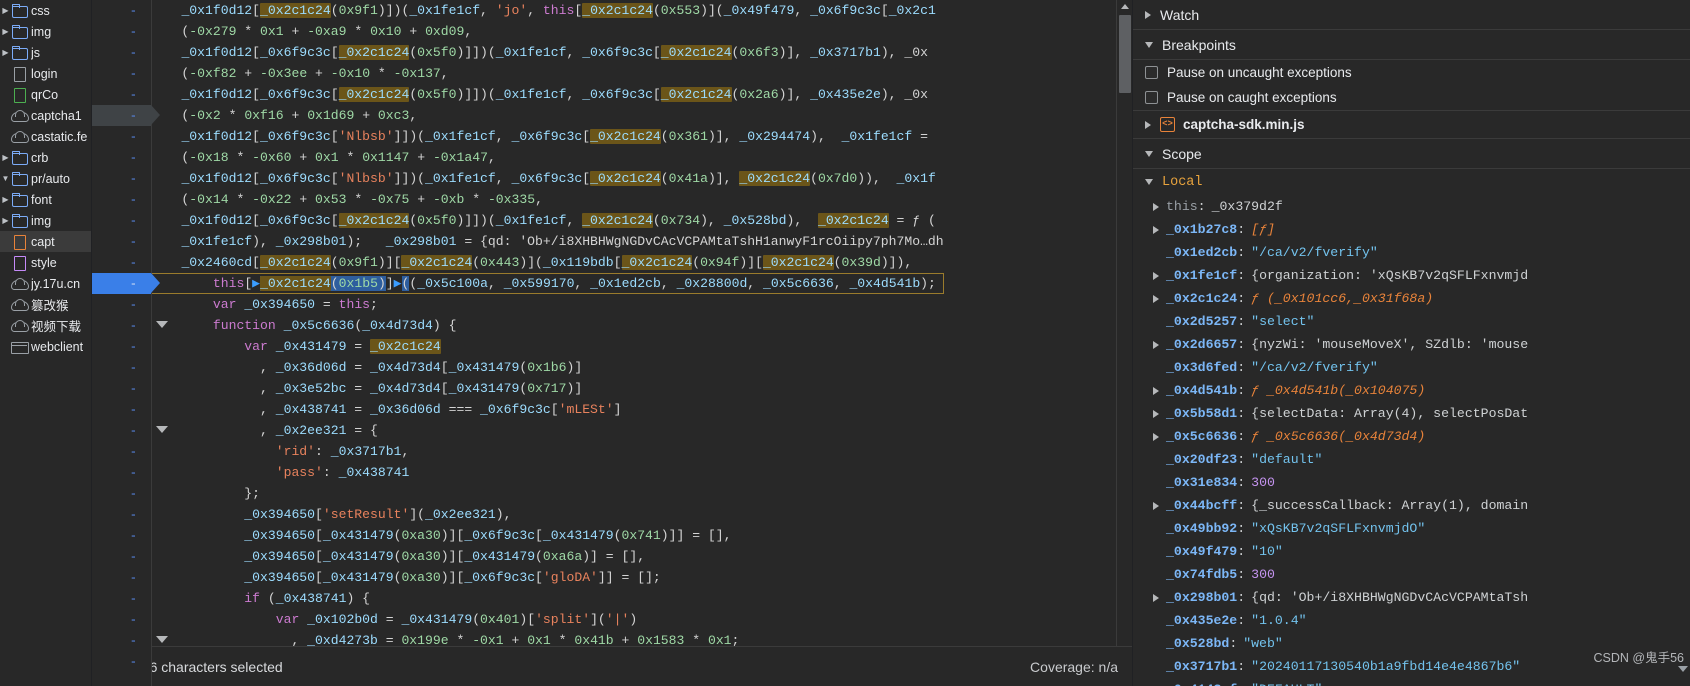 The image size is (1690, 686). I want to click on scroll-up-arrow-icon, so click(1124, 7).